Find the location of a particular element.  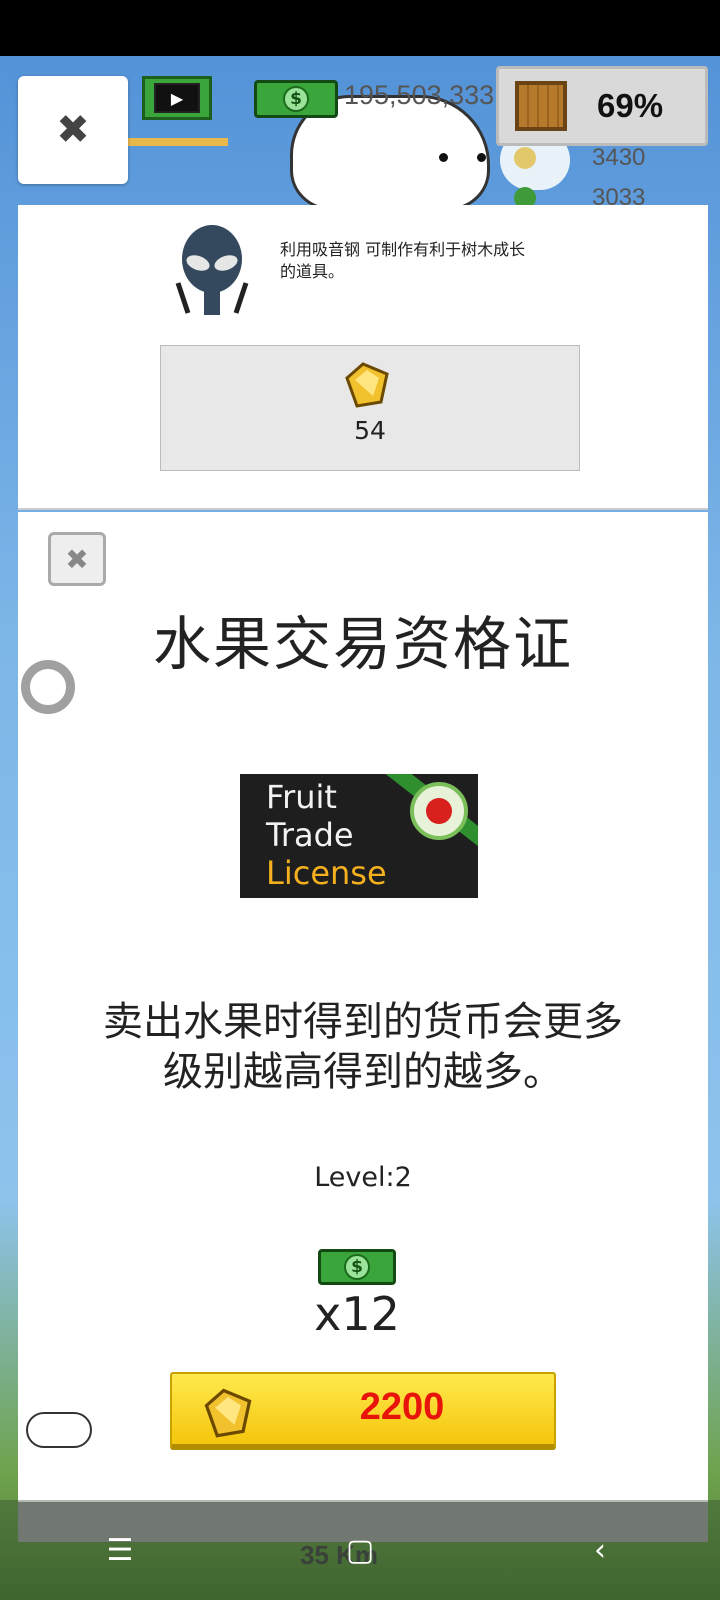

item-description: 利用吸音钢 可制作有利于树木成长的道具。 is located at coordinates (403, 260).